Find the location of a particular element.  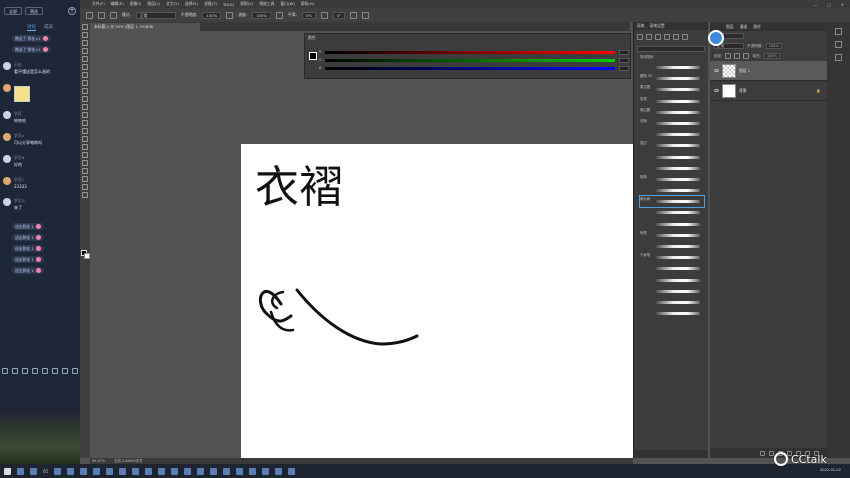

angle-field: 0° is located at coordinates (339, 15).